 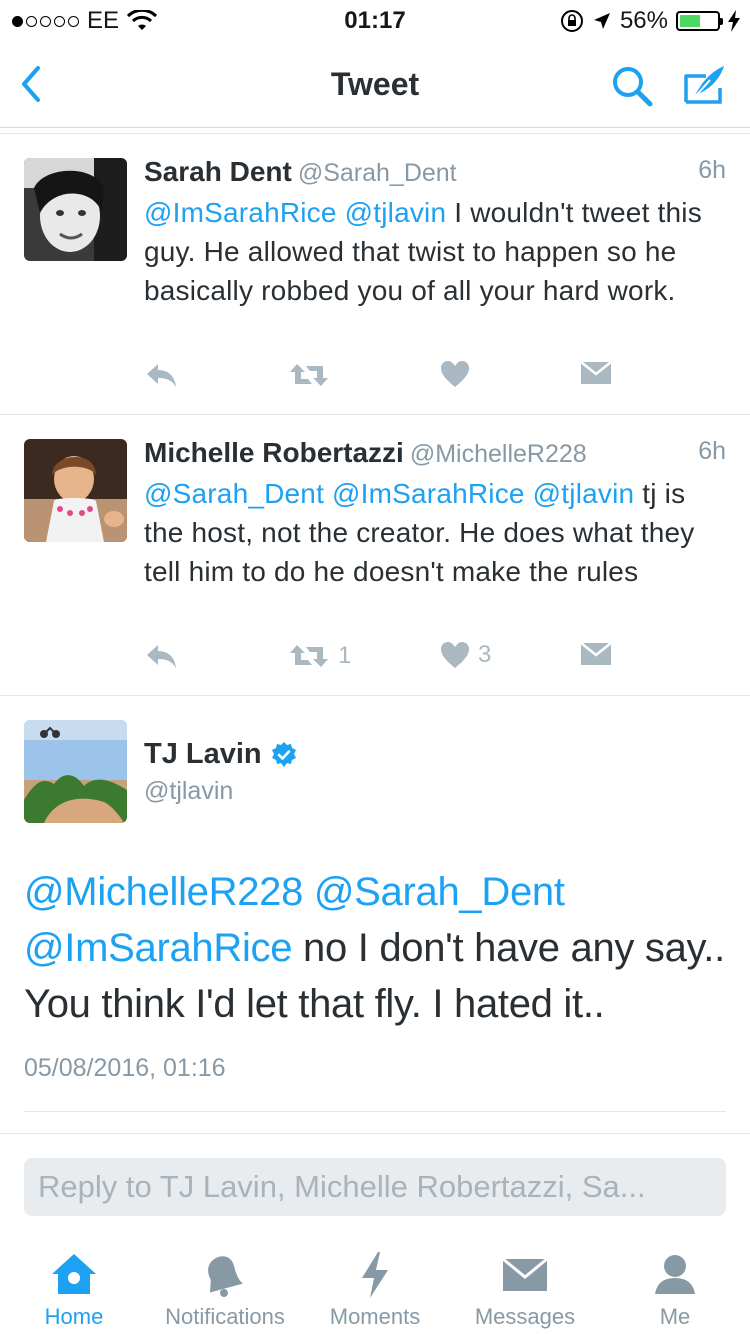 What do you see at coordinates (221, 772) in the screenshot?
I see `main-tweet-user: TJ Lavin @tjlavin` at bounding box center [221, 772].